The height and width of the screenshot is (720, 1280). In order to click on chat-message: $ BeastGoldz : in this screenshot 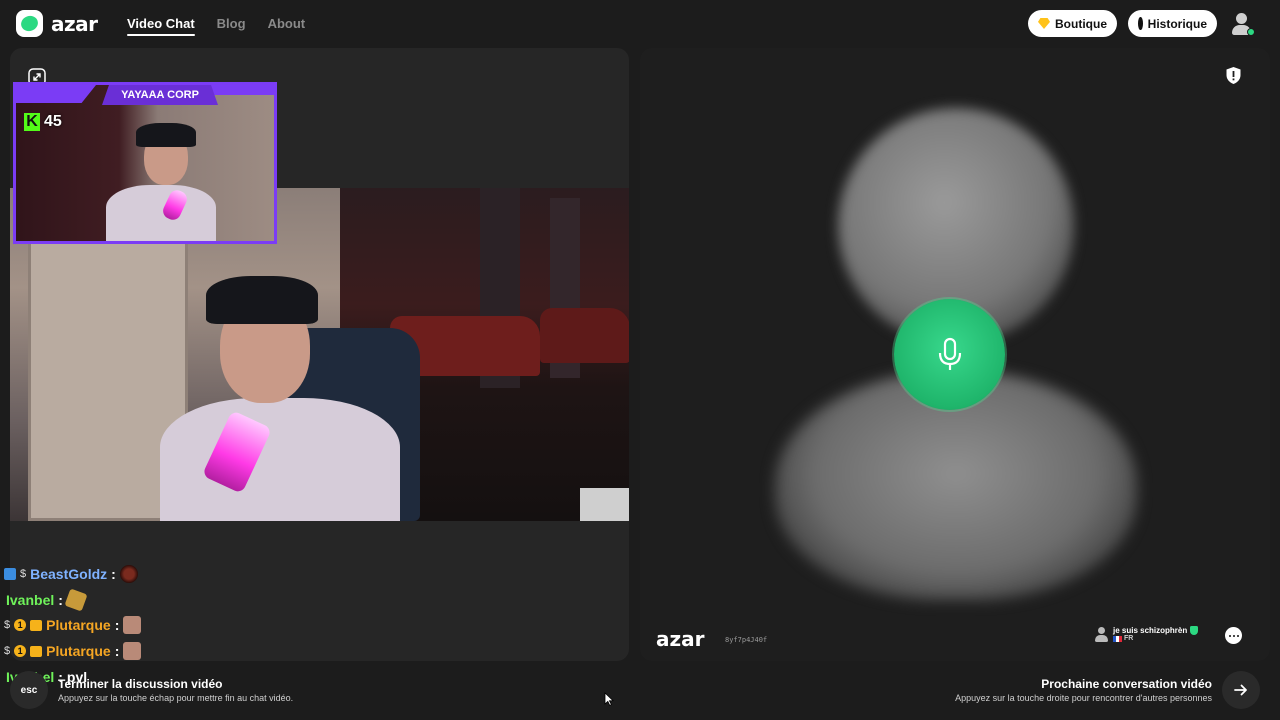, I will do `click(71, 574)`.